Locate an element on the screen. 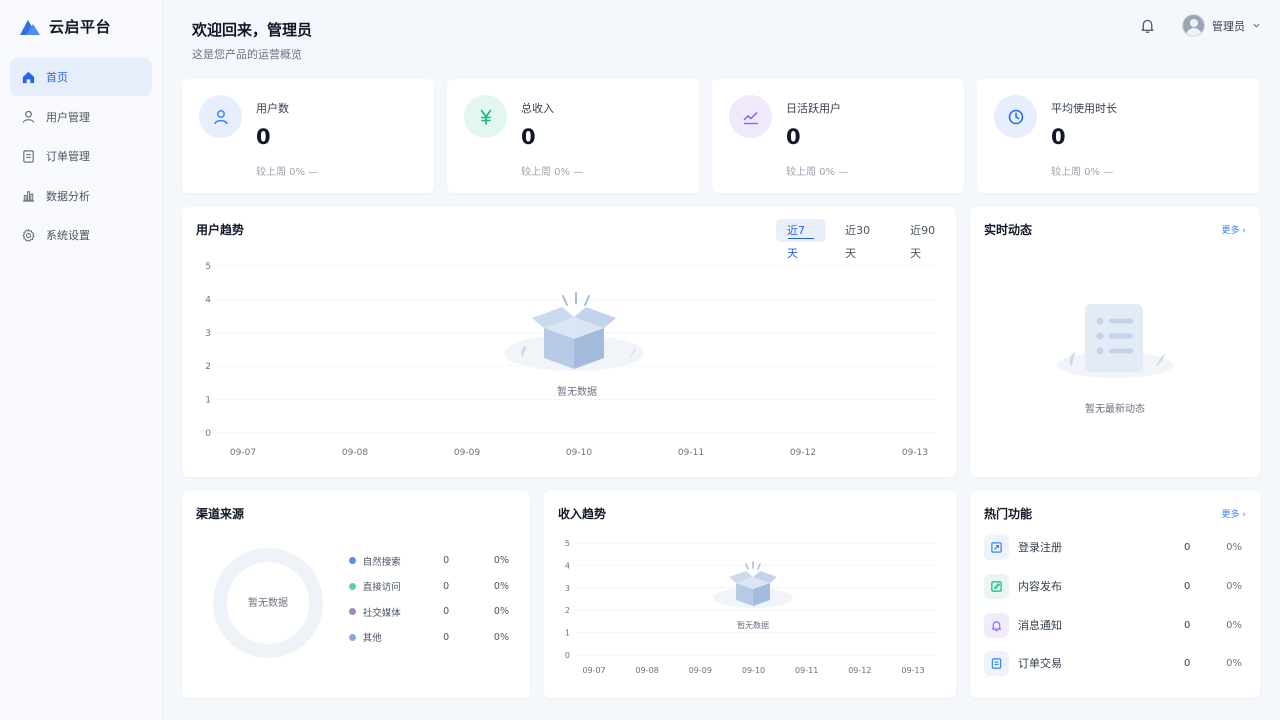 Image resolution: width=1280 pixels, height=720 pixels. sidebar-item-users: 用户管理 is located at coordinates (81, 117).